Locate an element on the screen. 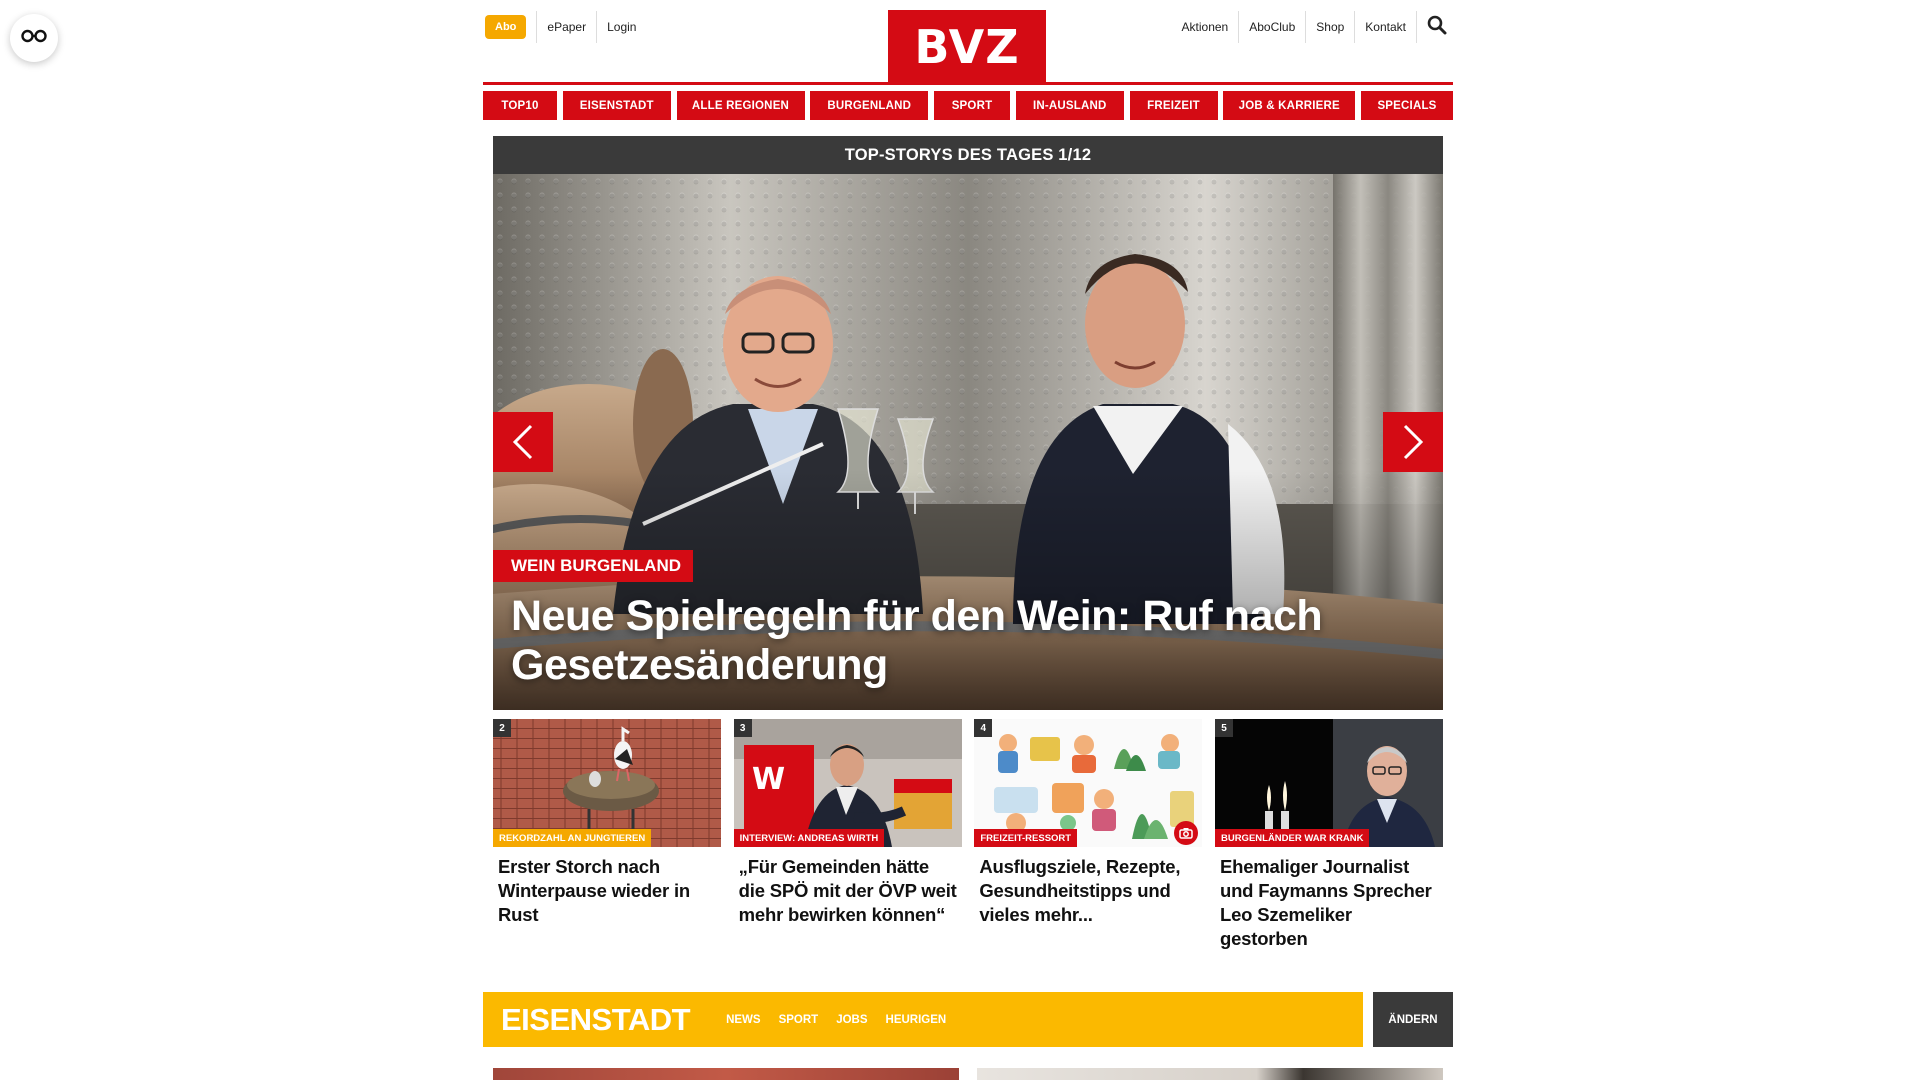  epaper-link: ePaper is located at coordinates (566, 27).